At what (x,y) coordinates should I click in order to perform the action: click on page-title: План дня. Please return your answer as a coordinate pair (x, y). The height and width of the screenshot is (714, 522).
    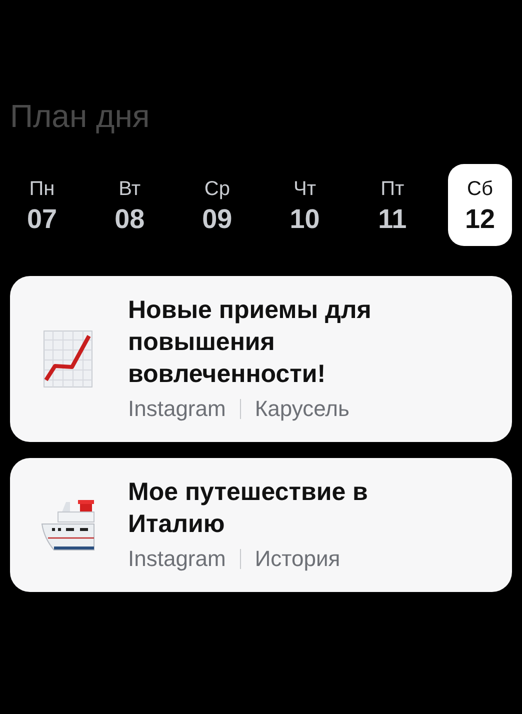
    Looking at the image, I should click on (80, 116).